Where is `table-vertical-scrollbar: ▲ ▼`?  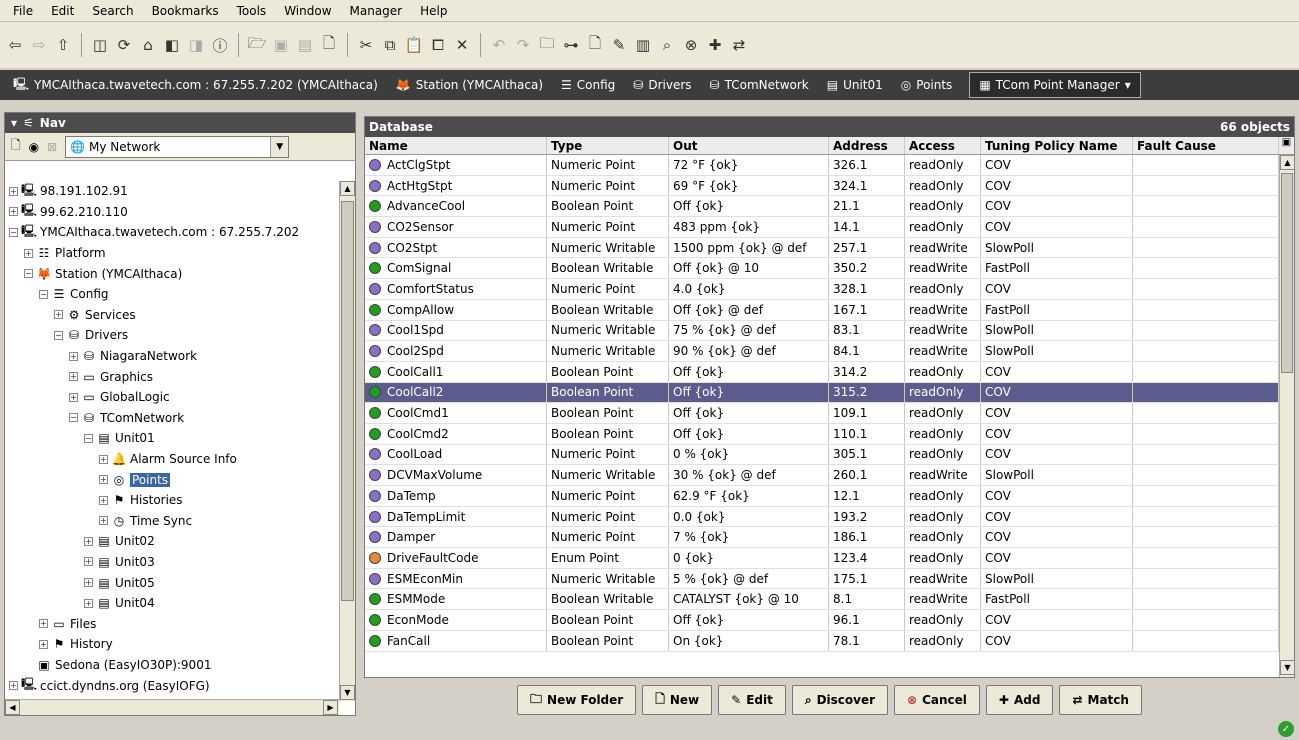
table-vertical-scrollbar: ▲ ▼ is located at coordinates (1287, 416).